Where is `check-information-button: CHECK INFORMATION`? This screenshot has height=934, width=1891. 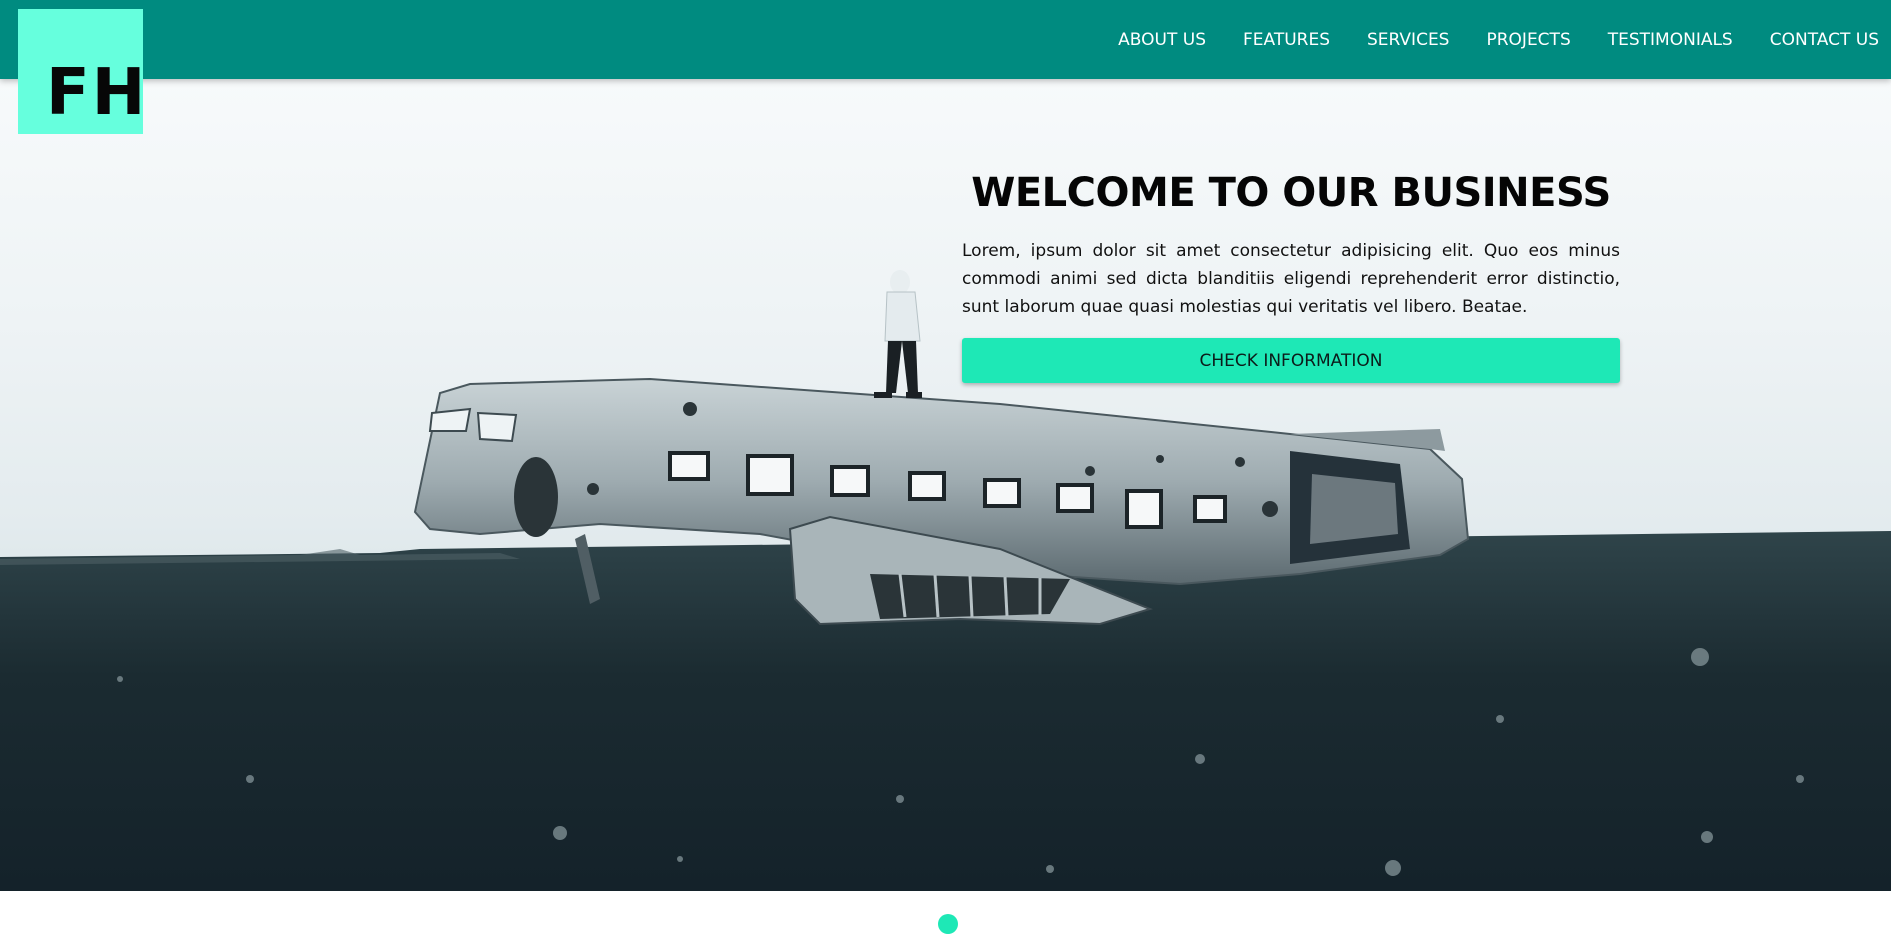
check-information-button: CHECK INFORMATION is located at coordinates (1291, 360).